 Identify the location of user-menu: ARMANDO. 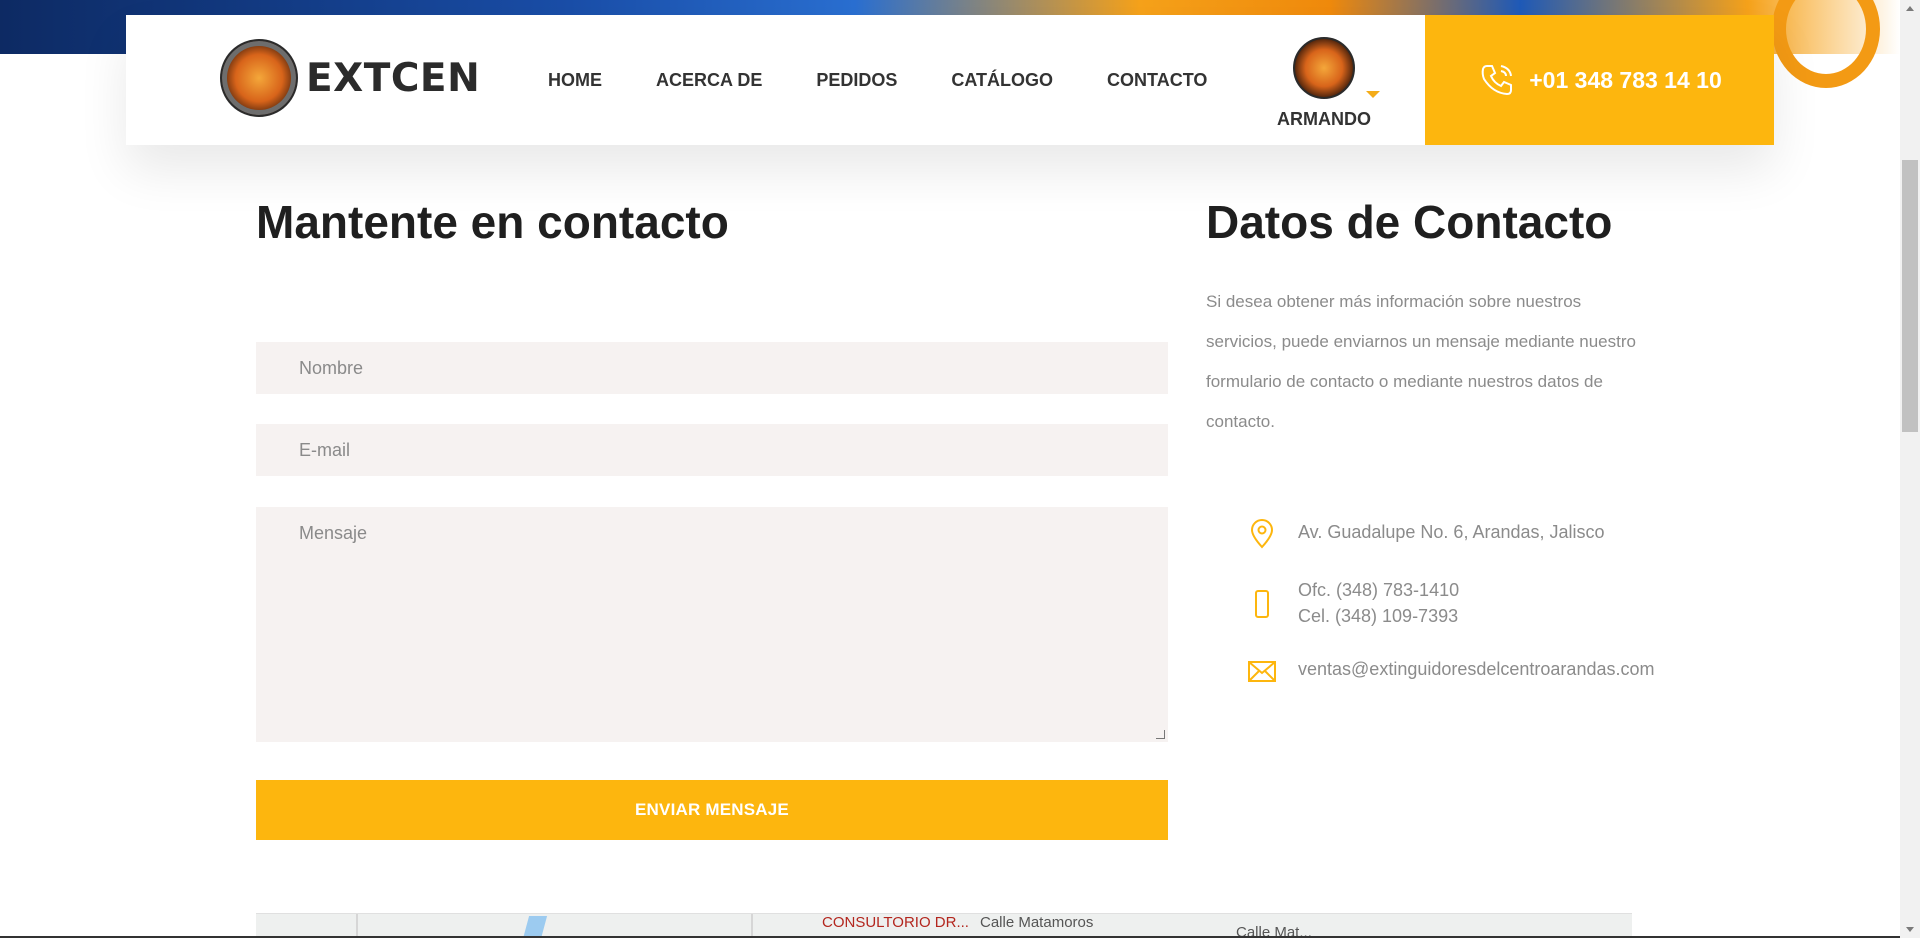
(1324, 83).